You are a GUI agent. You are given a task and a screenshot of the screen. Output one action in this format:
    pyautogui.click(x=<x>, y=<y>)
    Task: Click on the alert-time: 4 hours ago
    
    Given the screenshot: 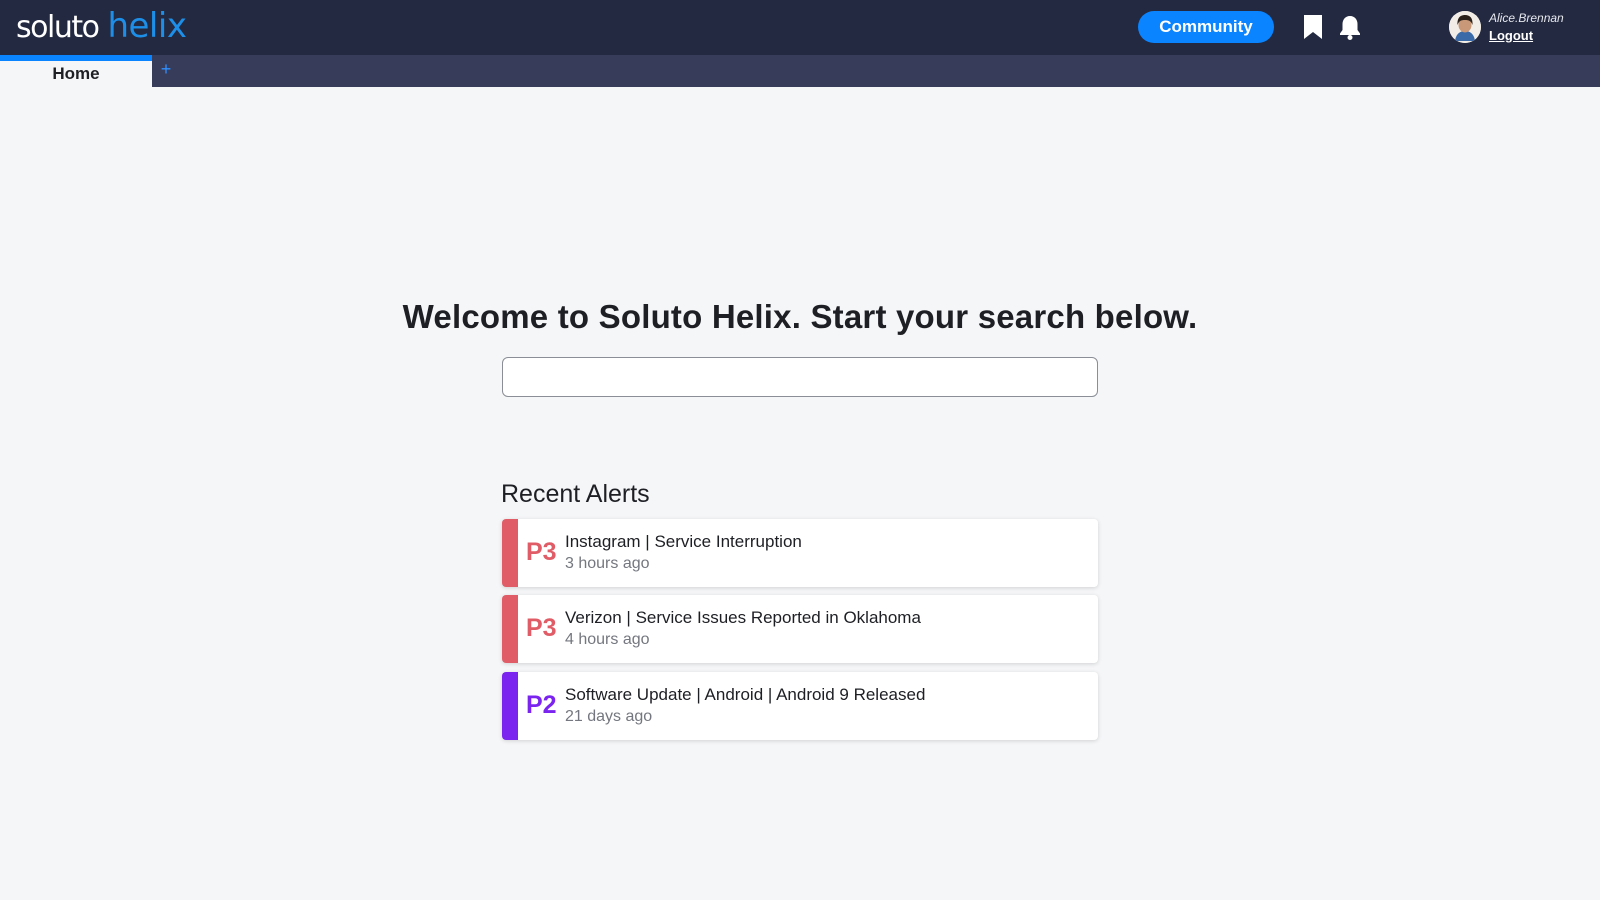 What is the action you would take?
    pyautogui.click(x=607, y=639)
    